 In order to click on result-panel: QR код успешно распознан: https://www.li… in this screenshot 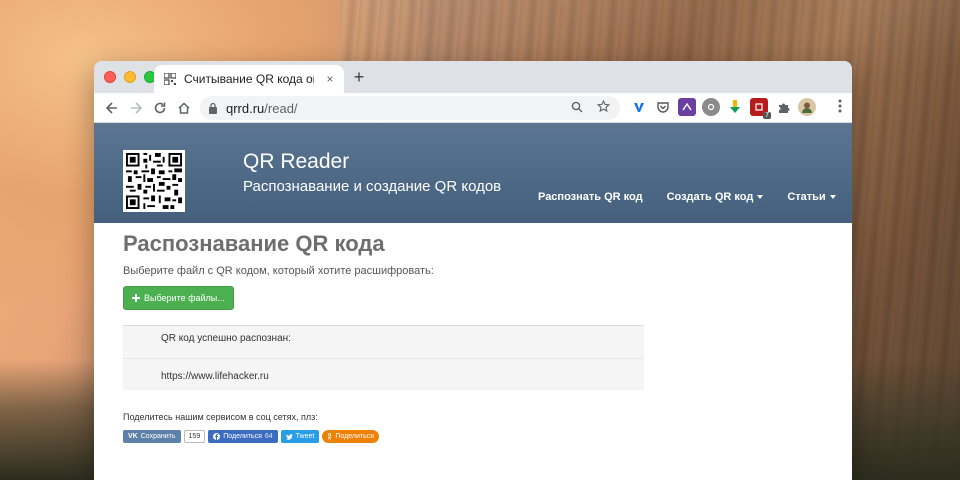, I will do `click(383, 357)`.